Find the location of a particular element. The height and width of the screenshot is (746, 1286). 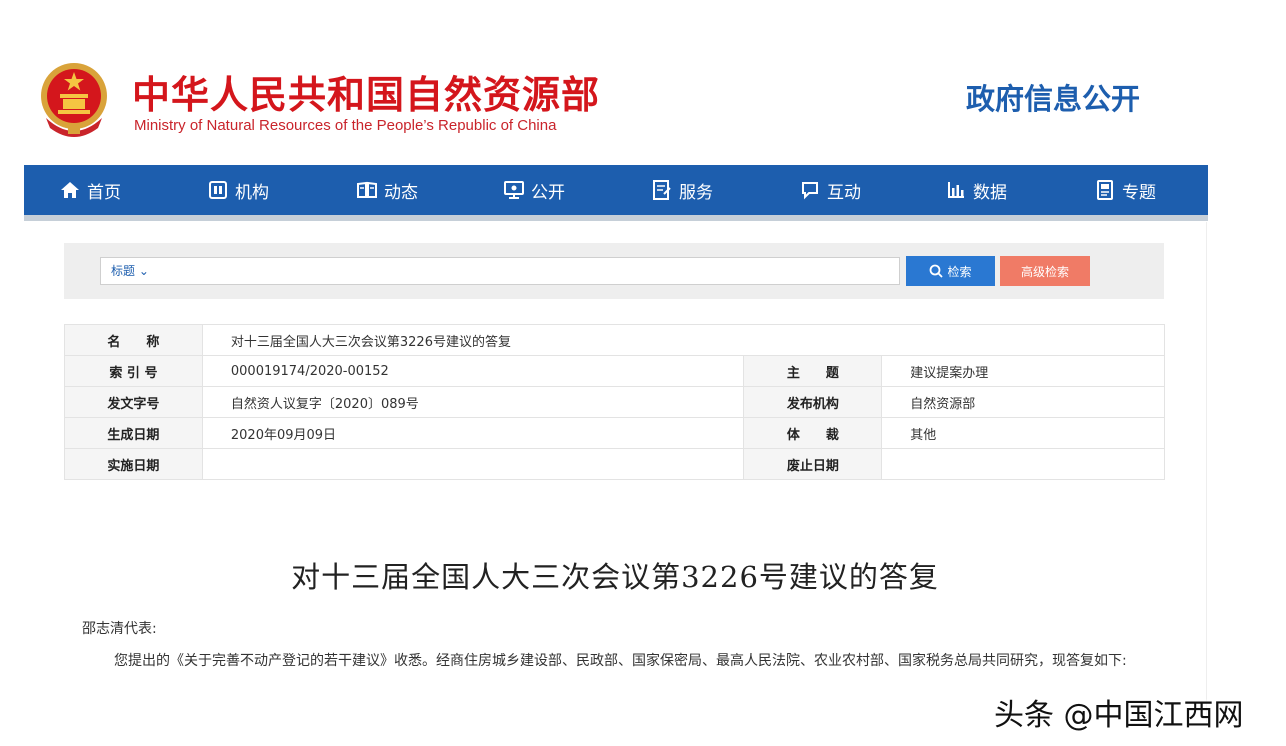

source-watermark: 头条 @中国江西网 is located at coordinates (1119, 715).